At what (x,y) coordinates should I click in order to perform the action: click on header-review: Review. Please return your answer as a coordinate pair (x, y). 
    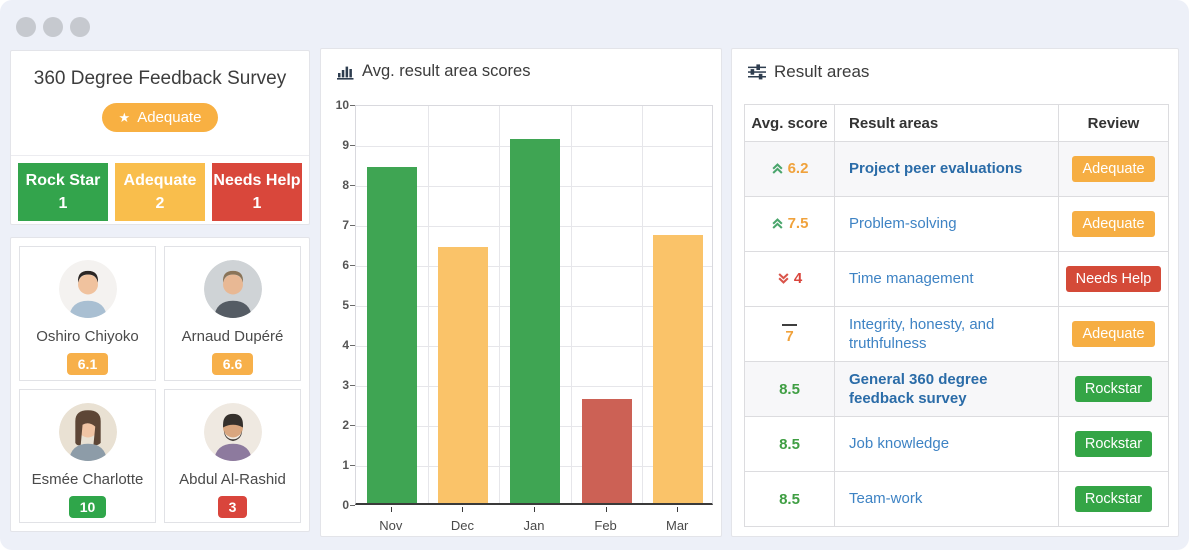
    Looking at the image, I should click on (1113, 123).